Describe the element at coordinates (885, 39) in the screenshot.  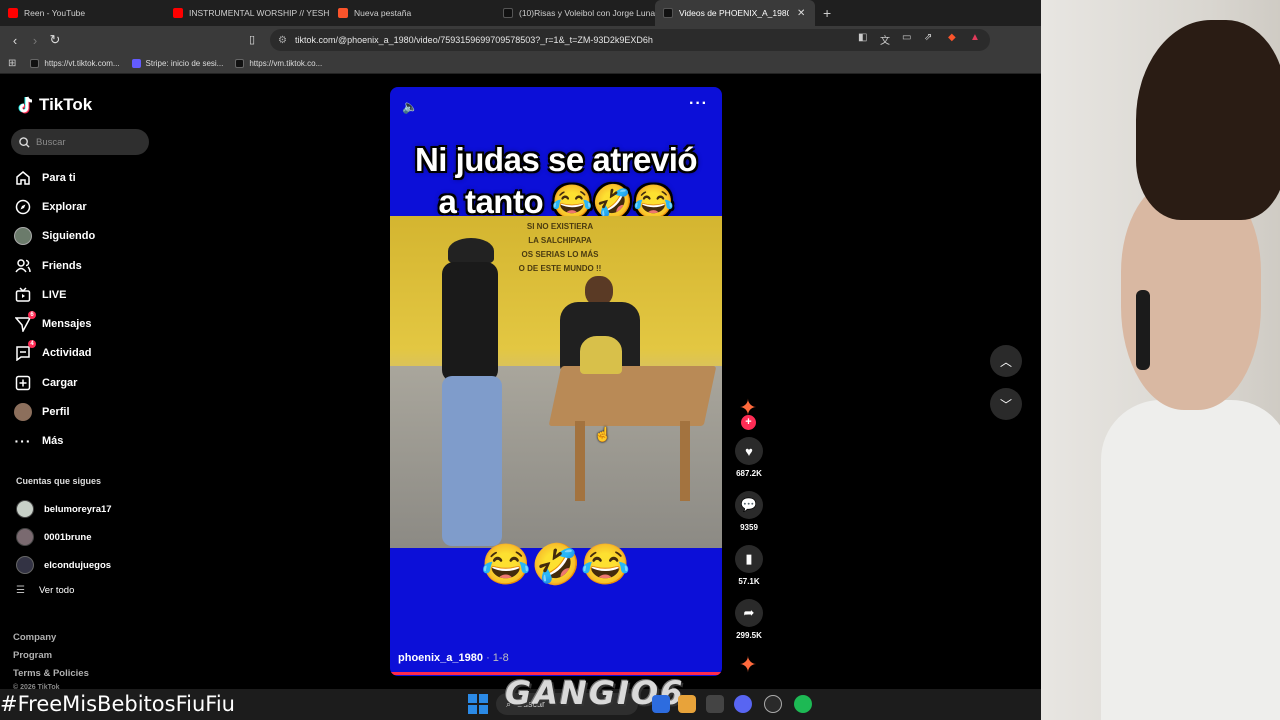
I see `translate-icon: 文` at that location.